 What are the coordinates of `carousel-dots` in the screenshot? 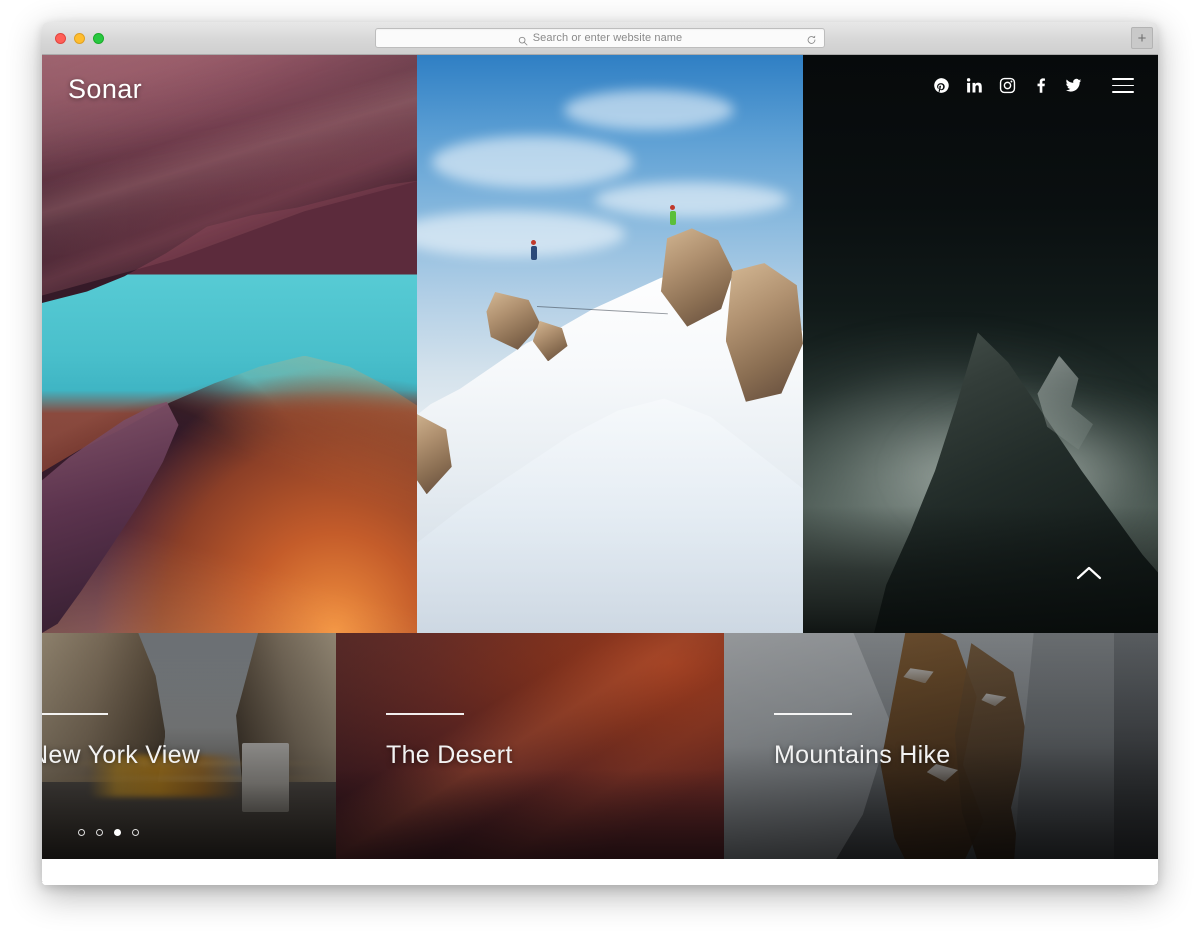 It's located at (108, 832).